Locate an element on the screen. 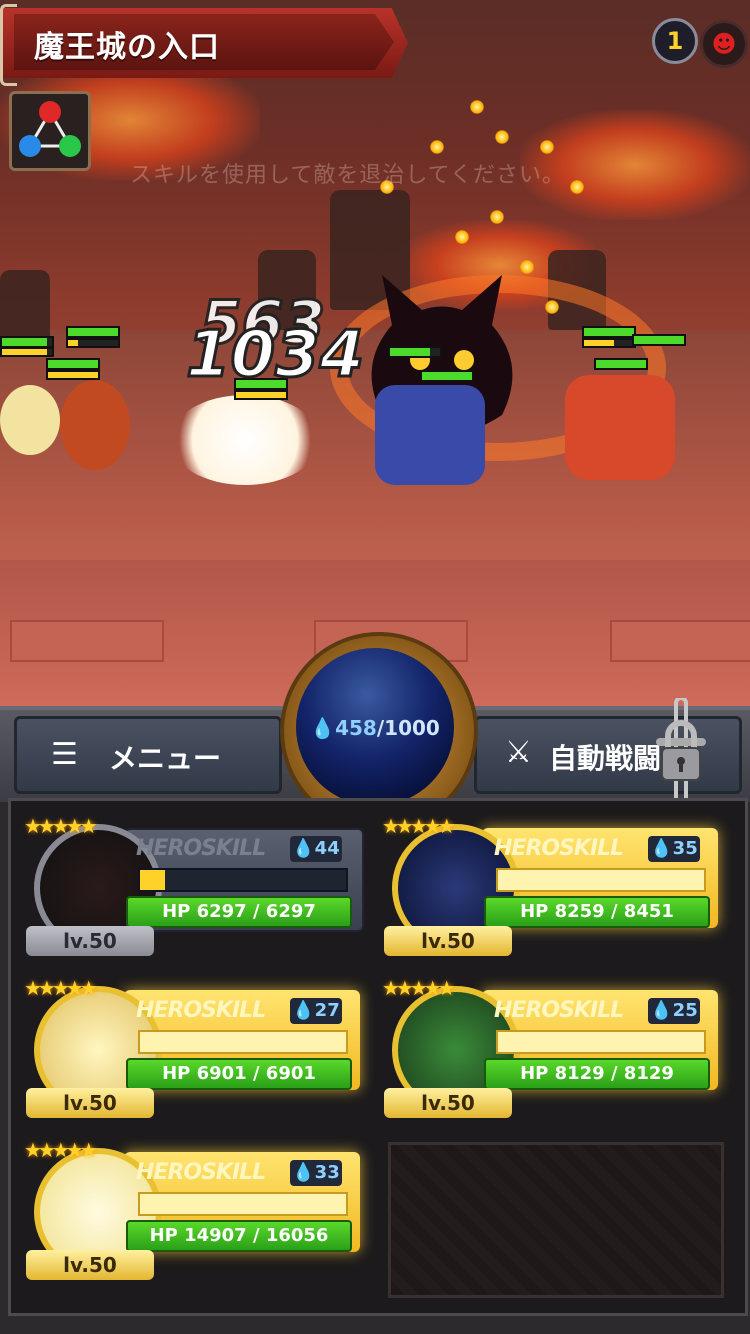  mana-max: /1000 is located at coordinates (408, 728).